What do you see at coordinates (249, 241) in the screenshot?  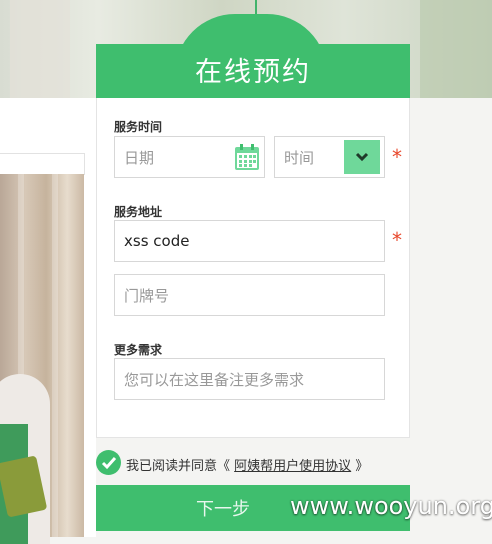 I see `address-input: xss code` at bounding box center [249, 241].